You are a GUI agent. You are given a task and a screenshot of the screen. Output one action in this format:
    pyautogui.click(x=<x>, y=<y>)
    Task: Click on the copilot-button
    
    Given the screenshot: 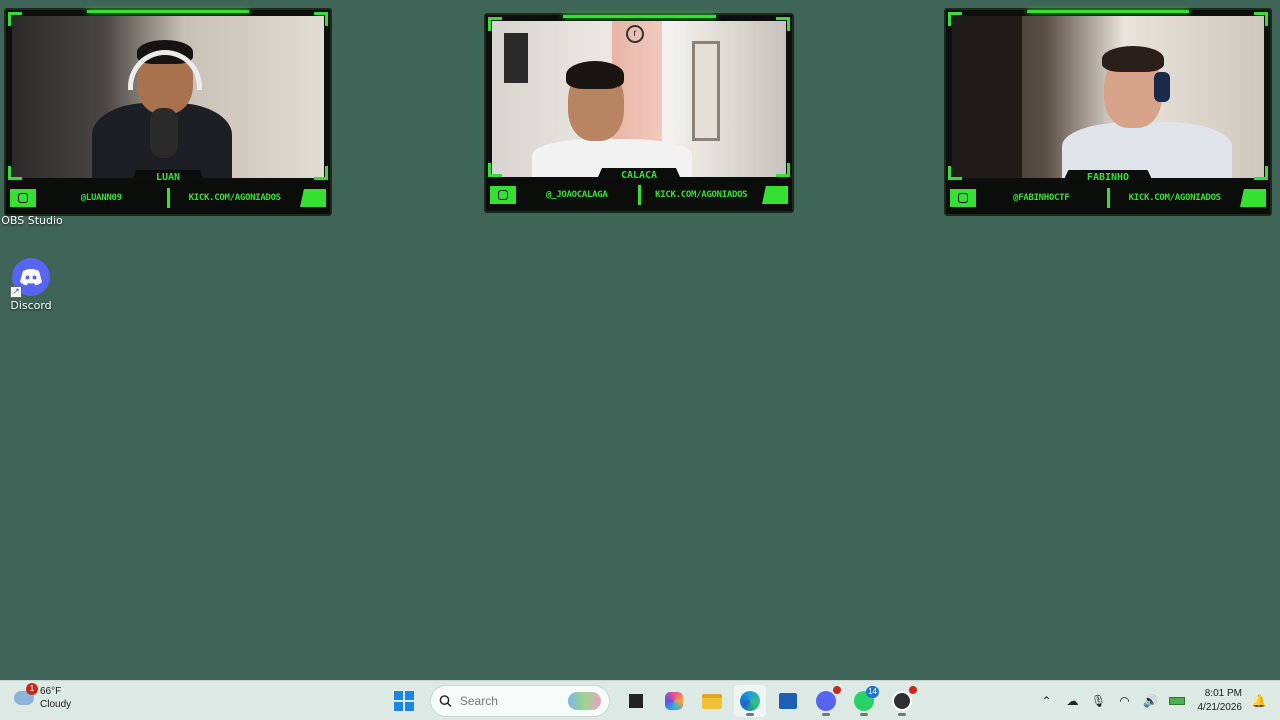 What is the action you would take?
    pyautogui.click(x=674, y=701)
    